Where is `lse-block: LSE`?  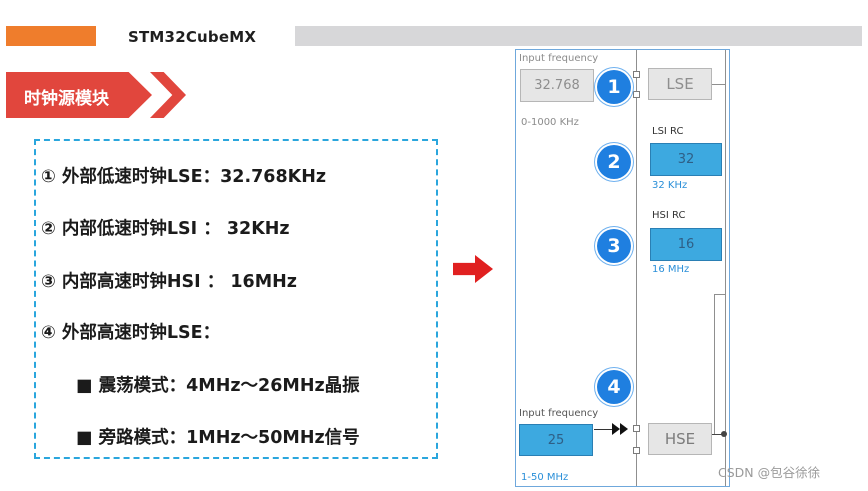 lse-block: LSE is located at coordinates (680, 84).